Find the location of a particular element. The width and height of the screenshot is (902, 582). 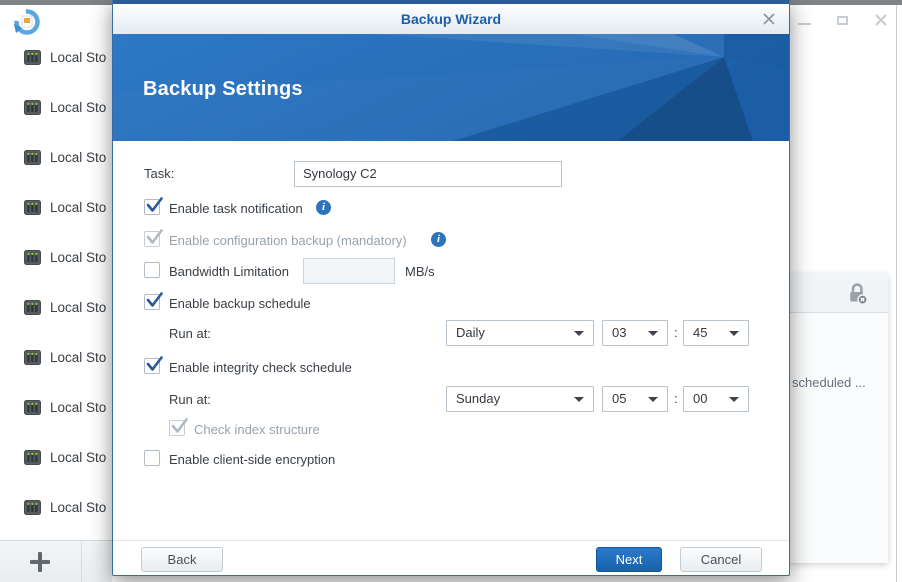

close-icon is located at coordinates (881, 20).